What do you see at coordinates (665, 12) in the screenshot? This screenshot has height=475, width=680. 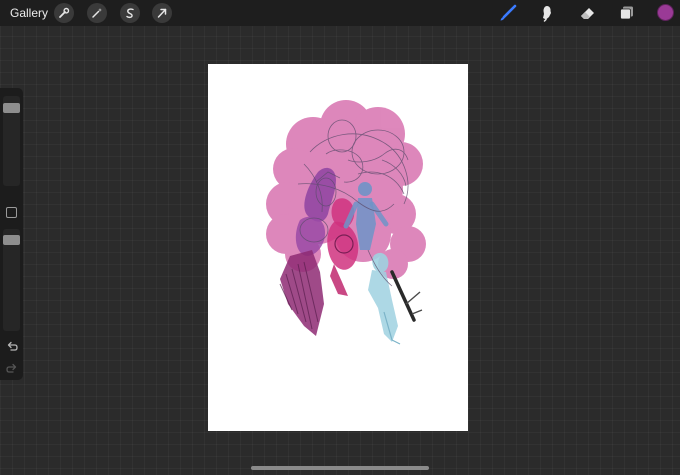 I see `color-picker-swatch` at bounding box center [665, 12].